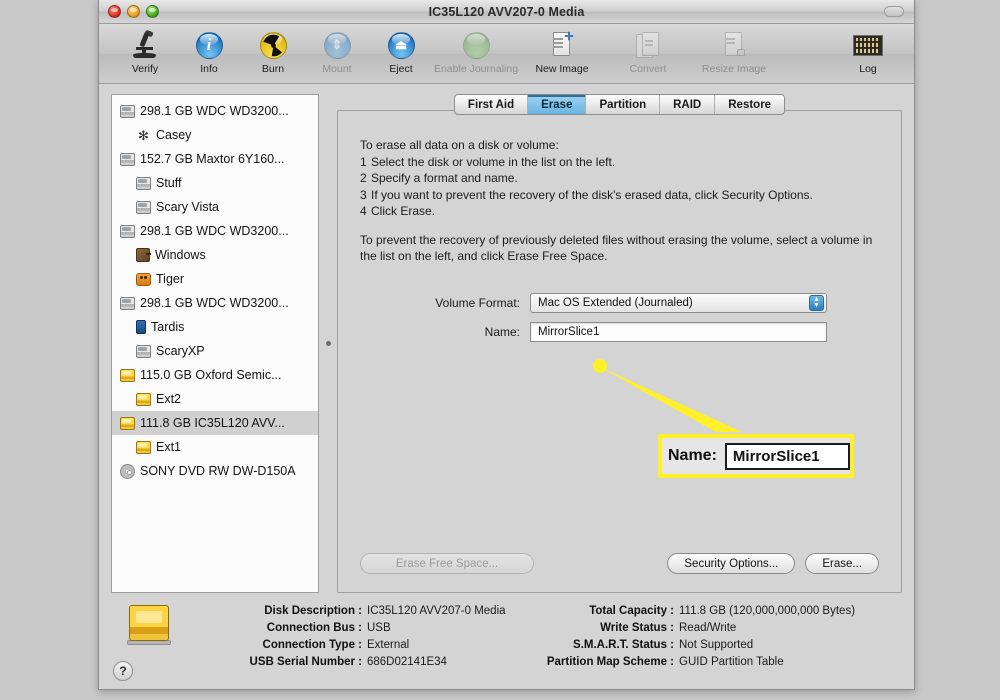 The image size is (1000, 700). I want to click on sidebar-item-stuff: Stuff, so click(215, 183).